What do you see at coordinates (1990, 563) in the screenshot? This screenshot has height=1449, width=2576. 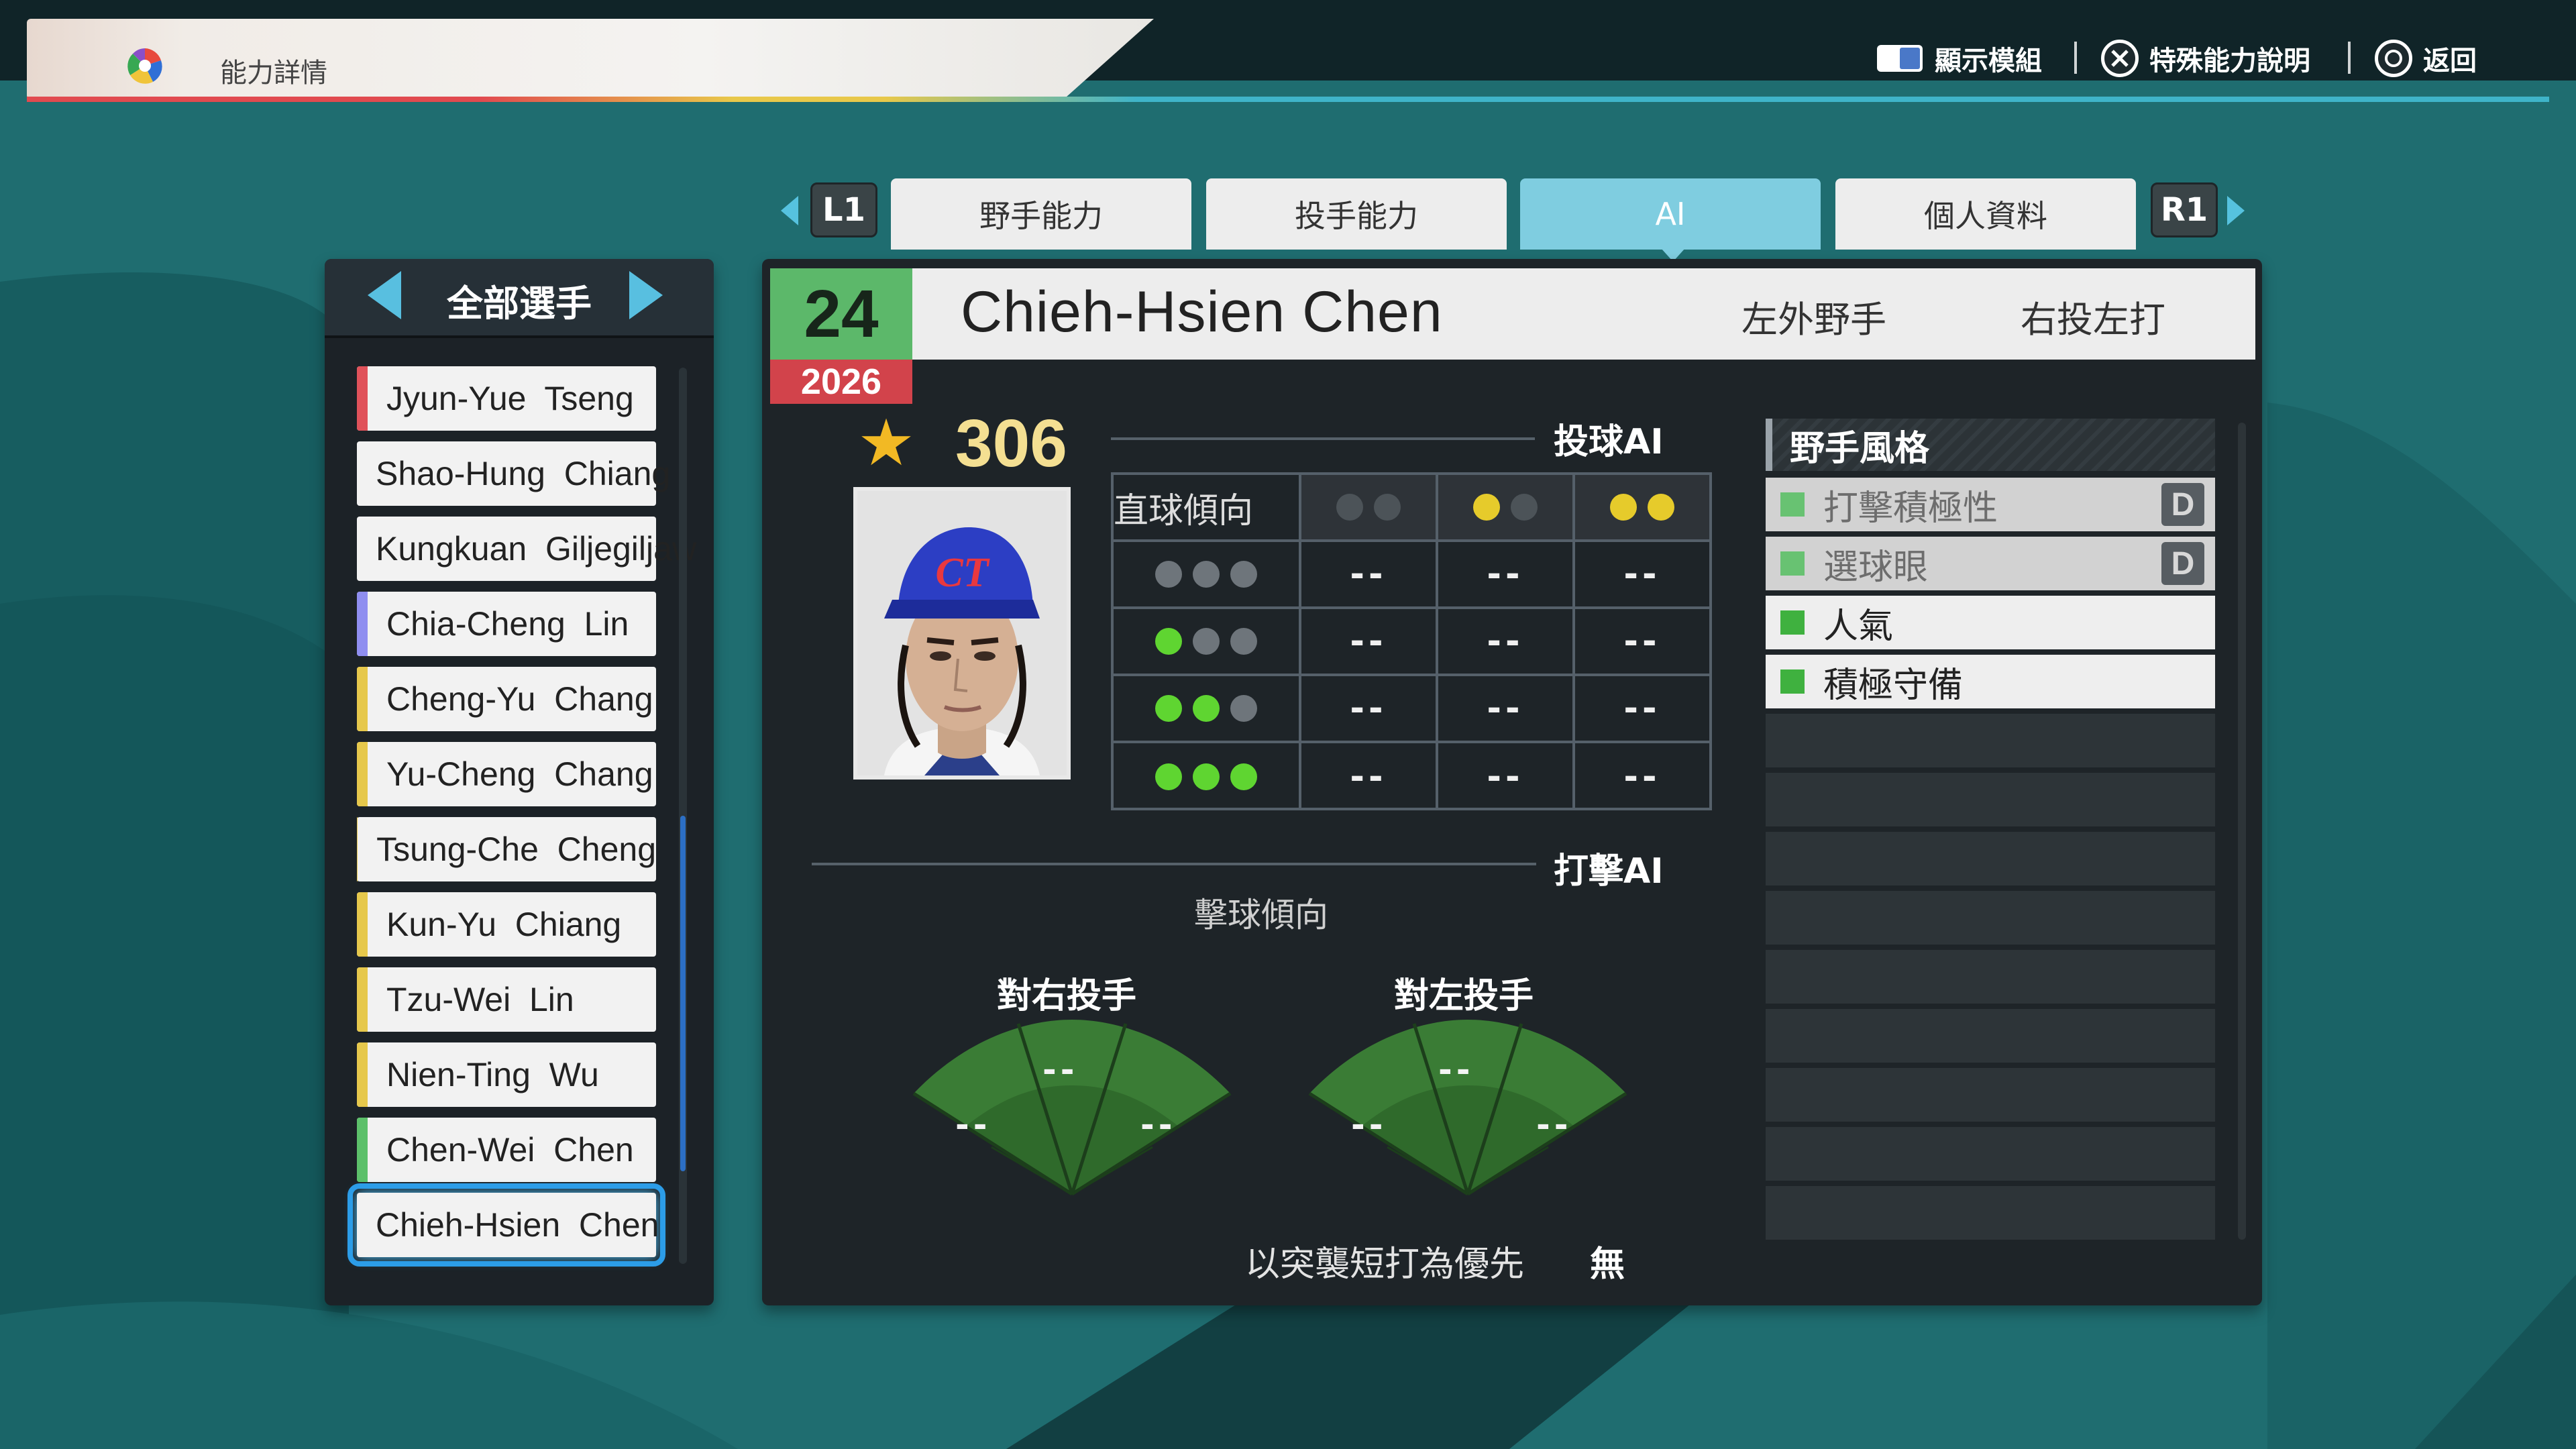 I see `fielder-style-item: 選球眼 D` at bounding box center [1990, 563].